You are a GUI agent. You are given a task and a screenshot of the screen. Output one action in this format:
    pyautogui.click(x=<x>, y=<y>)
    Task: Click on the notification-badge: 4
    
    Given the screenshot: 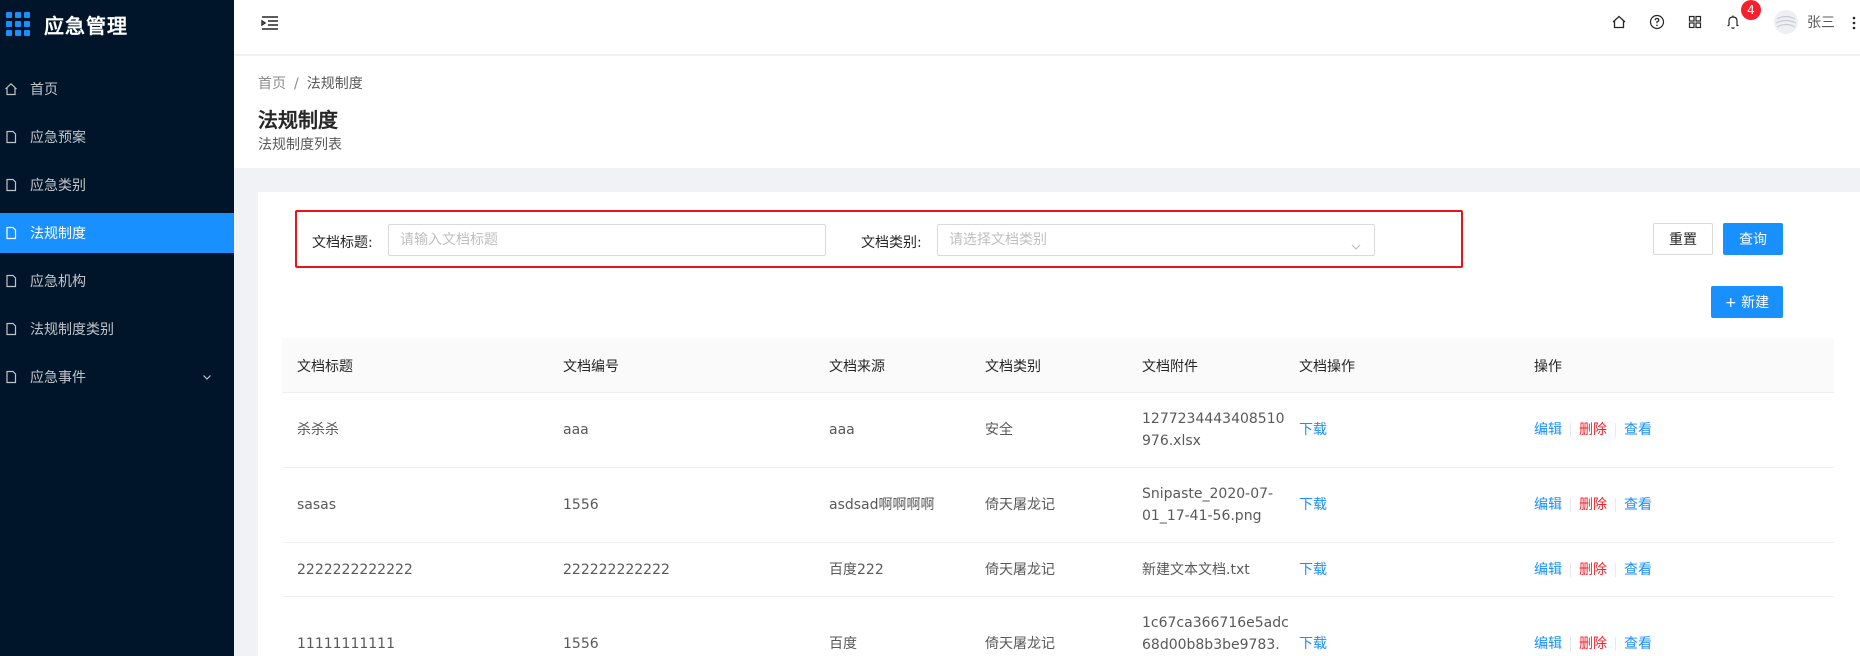 What is the action you would take?
    pyautogui.click(x=1751, y=10)
    